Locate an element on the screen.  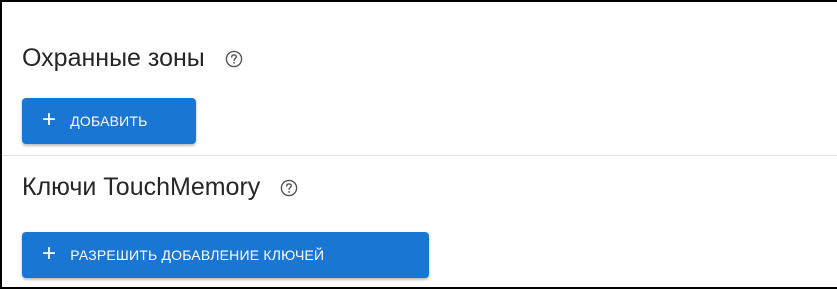
allow-add-keys-button: + РАЗРЕШИТЬ ДОБАВЛЕНИЕ КЛЮЧЕЙ is located at coordinates (225, 255).